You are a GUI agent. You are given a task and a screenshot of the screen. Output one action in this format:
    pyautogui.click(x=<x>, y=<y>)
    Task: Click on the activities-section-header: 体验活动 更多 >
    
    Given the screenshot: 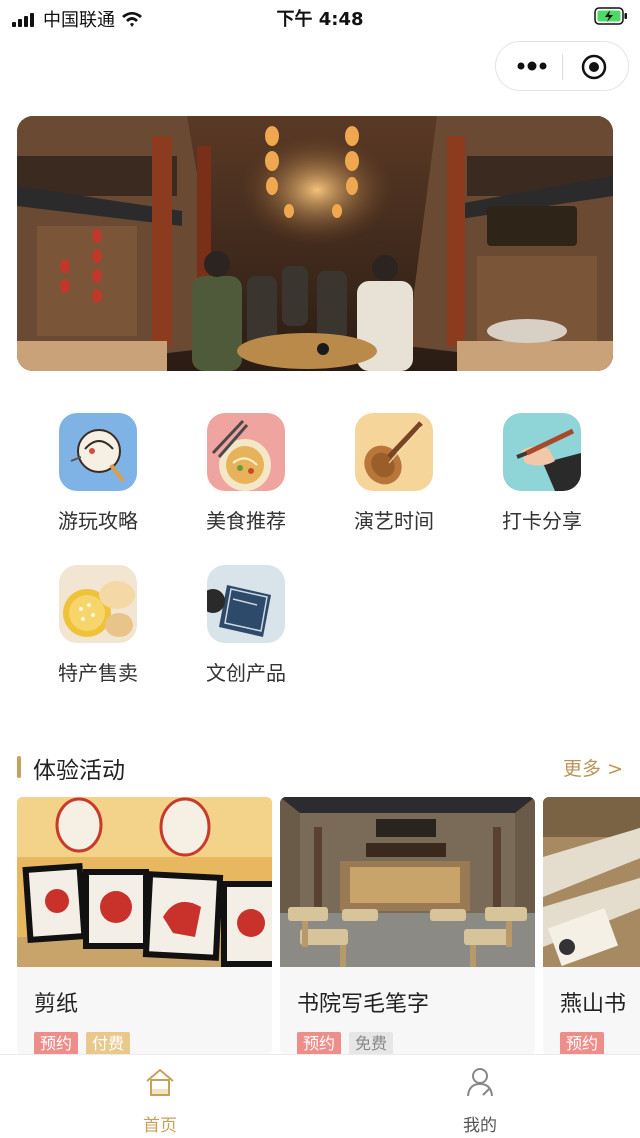 What is the action you would take?
    pyautogui.click(x=320, y=767)
    